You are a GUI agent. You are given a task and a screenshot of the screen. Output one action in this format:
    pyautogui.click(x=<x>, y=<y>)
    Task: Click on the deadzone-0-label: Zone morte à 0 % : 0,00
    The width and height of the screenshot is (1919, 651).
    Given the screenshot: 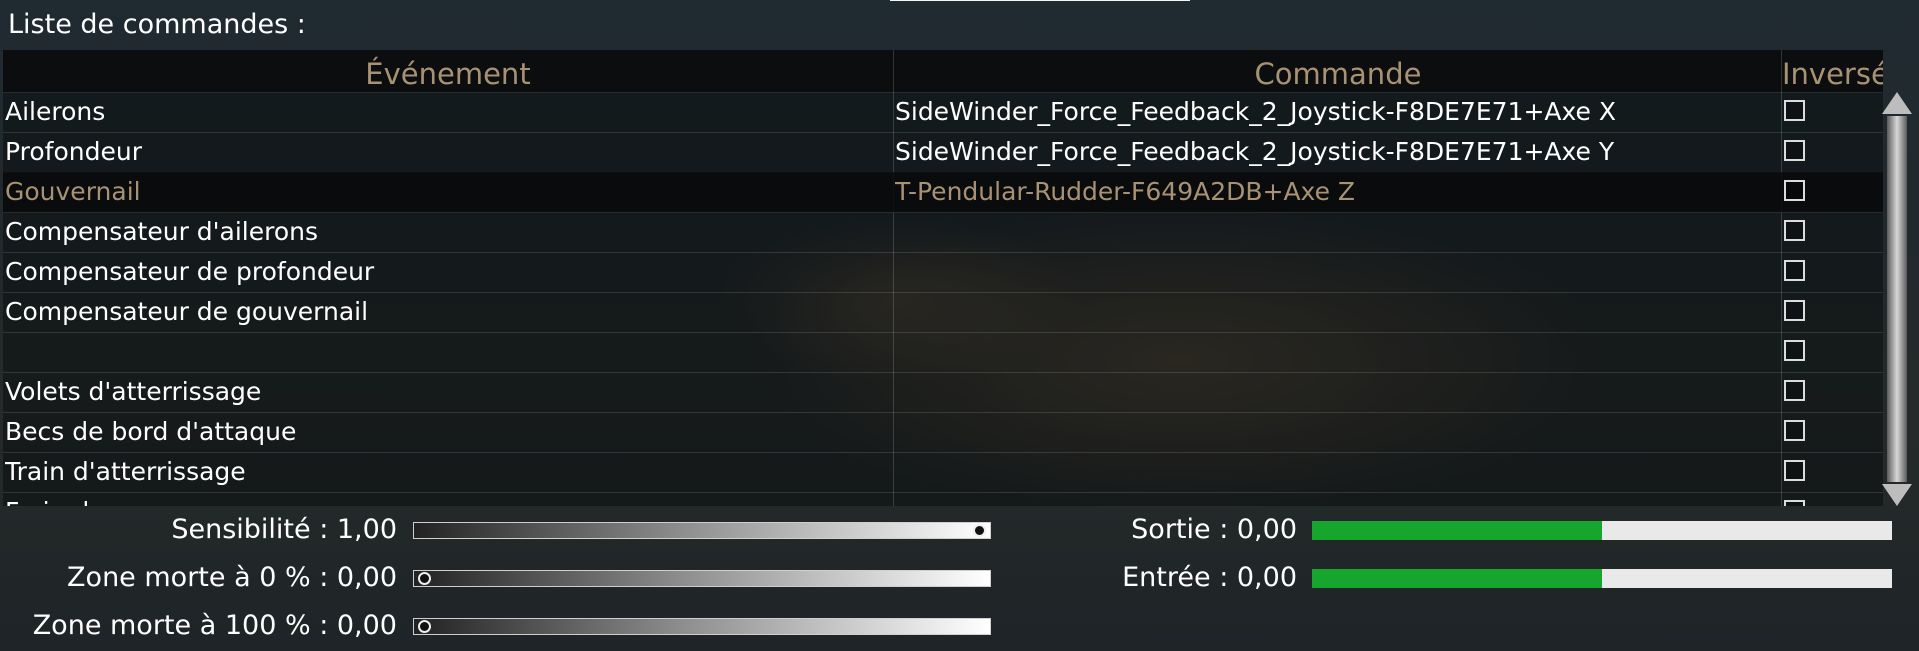 What is the action you would take?
    pyautogui.click(x=232, y=577)
    